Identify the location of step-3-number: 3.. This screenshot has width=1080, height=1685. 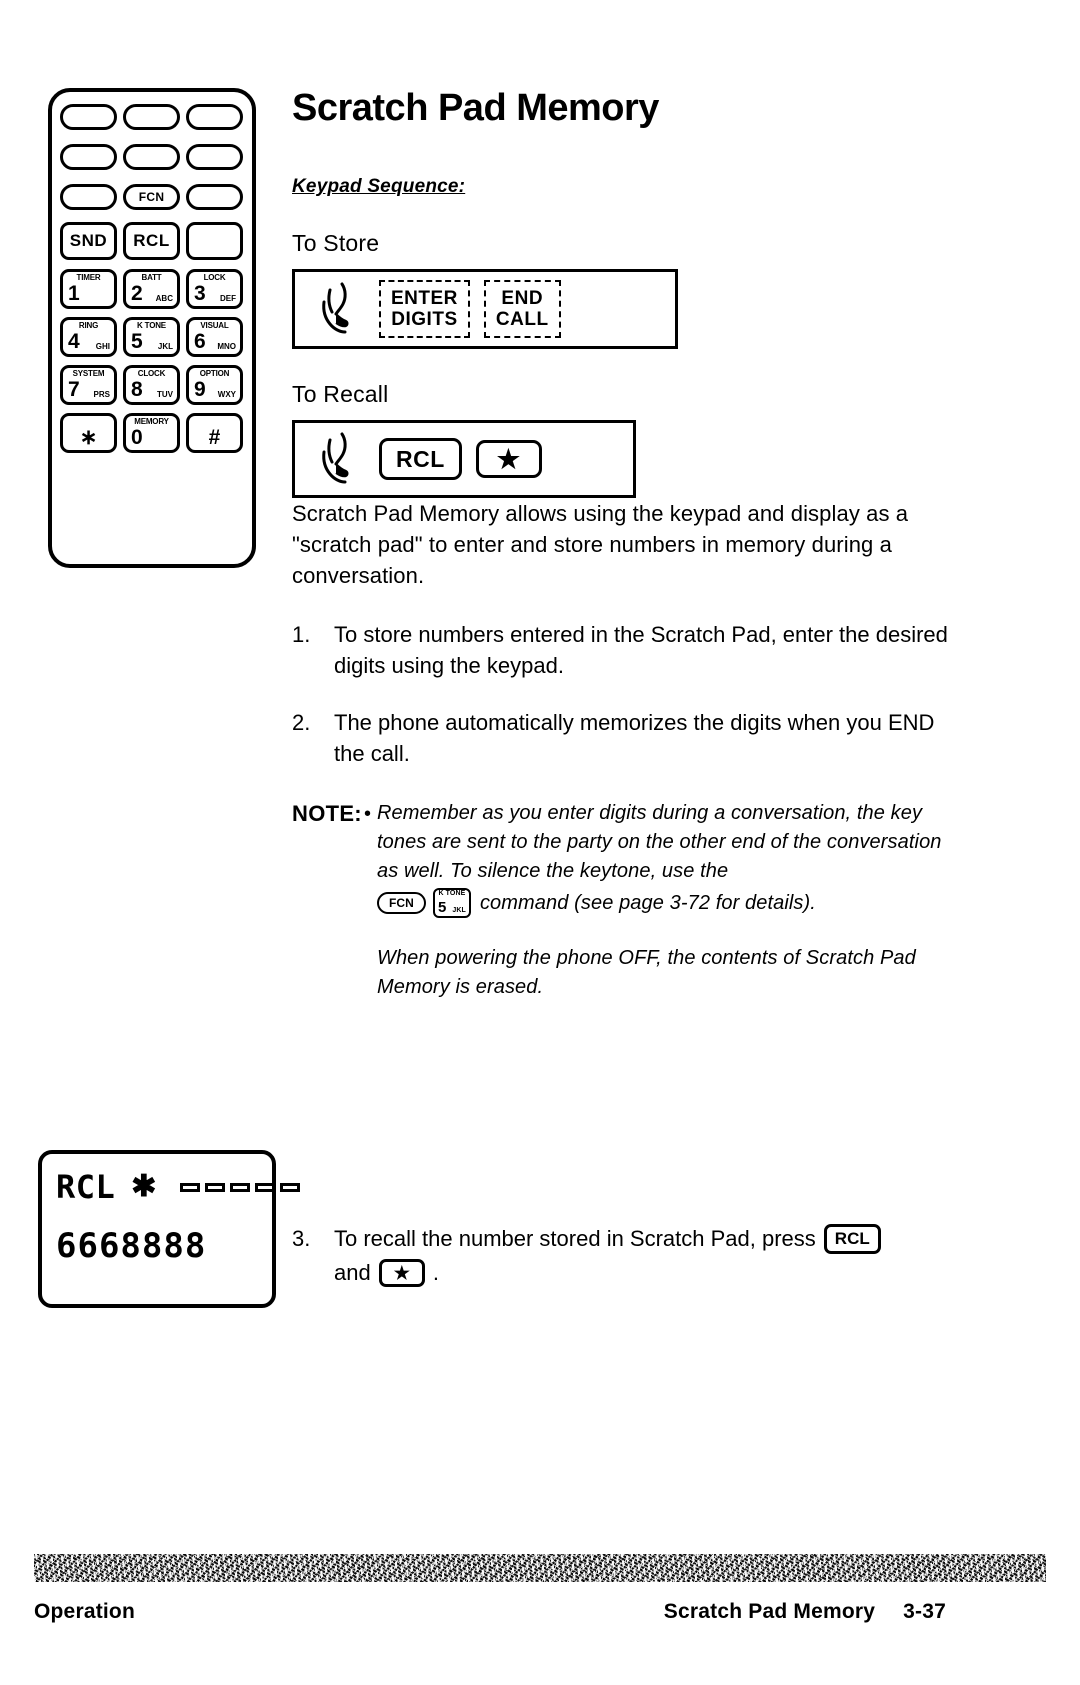
(301, 1238).